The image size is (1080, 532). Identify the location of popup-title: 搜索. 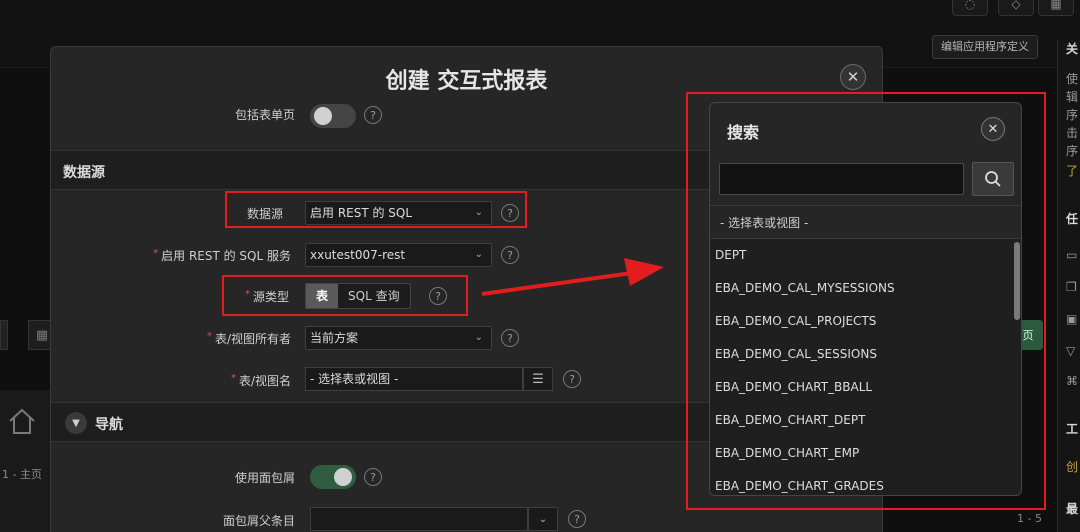
(743, 132).